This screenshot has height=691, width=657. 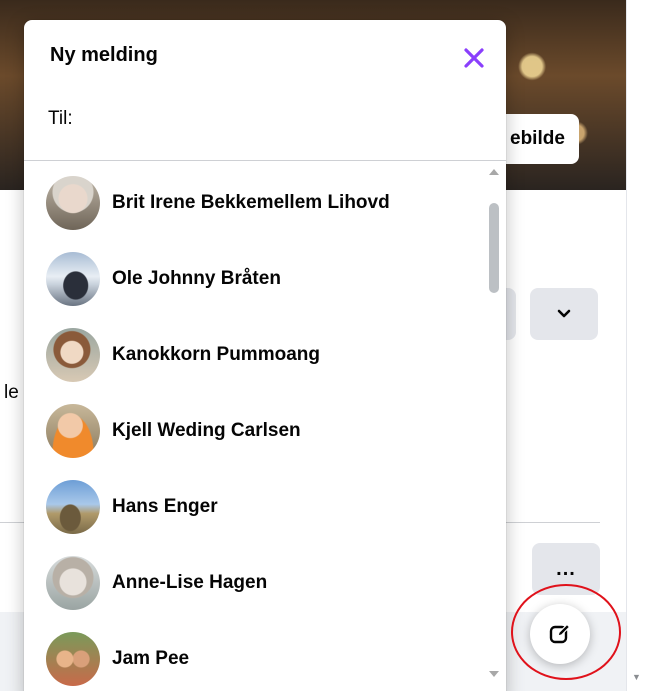 What do you see at coordinates (151, 658) in the screenshot?
I see `contact-name: Jam Pee` at bounding box center [151, 658].